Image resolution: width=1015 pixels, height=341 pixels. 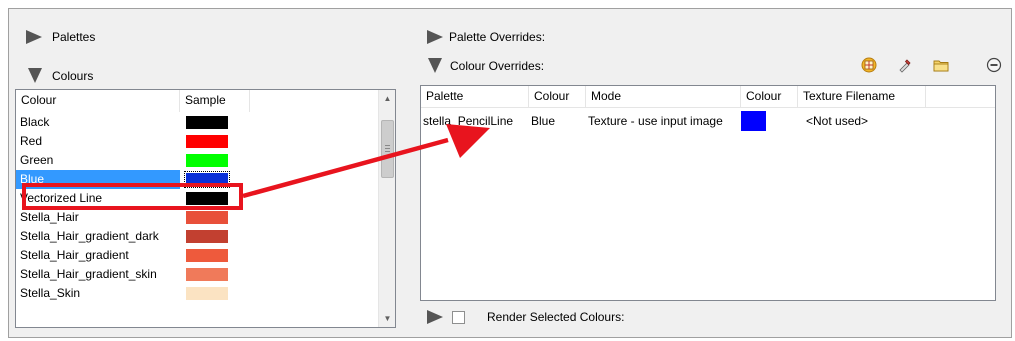 What do you see at coordinates (74, 255) in the screenshot?
I see `colour-name: Stella_Hair_gradient` at bounding box center [74, 255].